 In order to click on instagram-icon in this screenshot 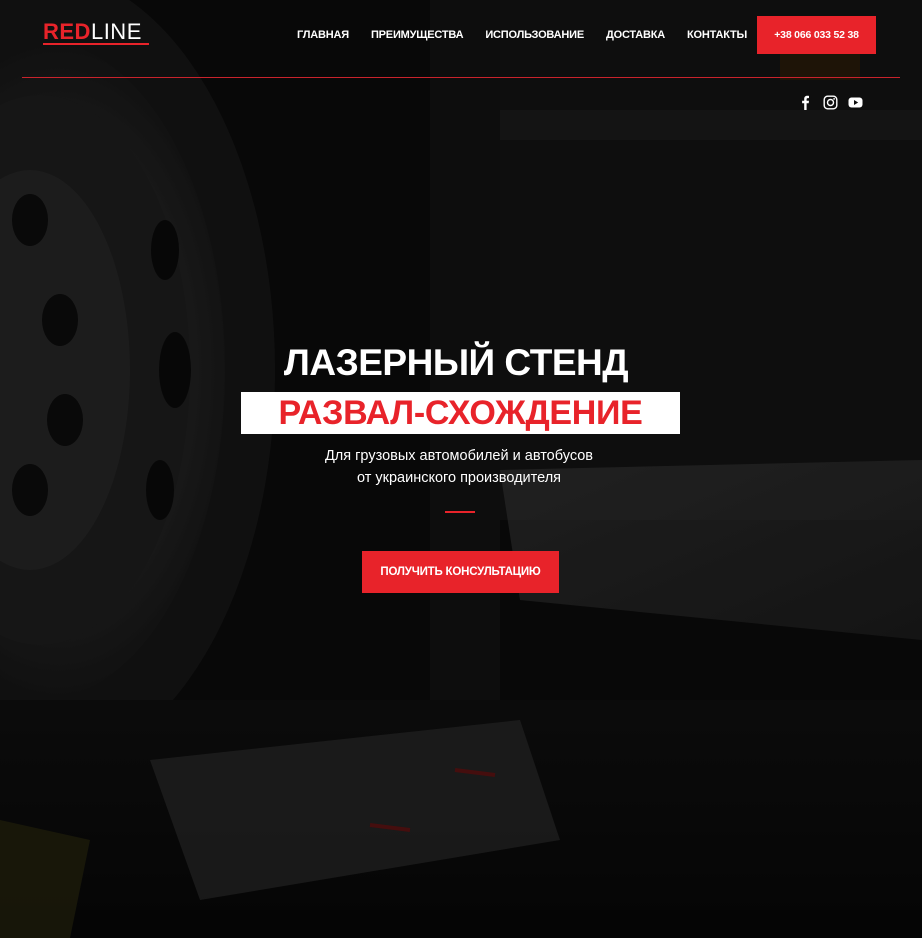, I will do `click(830, 102)`.